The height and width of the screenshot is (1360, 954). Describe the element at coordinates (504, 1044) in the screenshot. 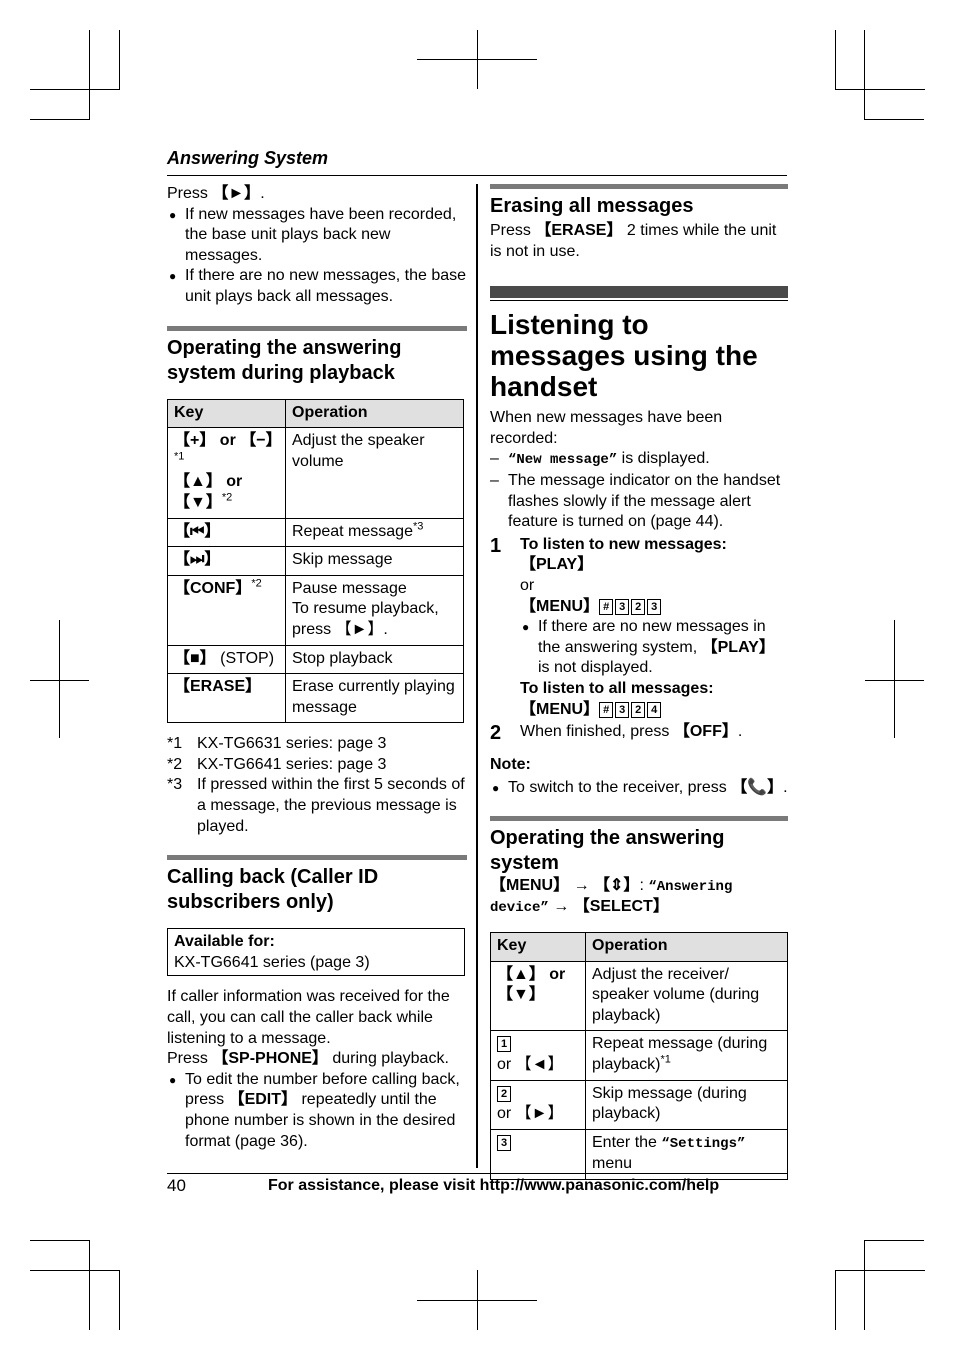

I see `key-1: 1` at that location.